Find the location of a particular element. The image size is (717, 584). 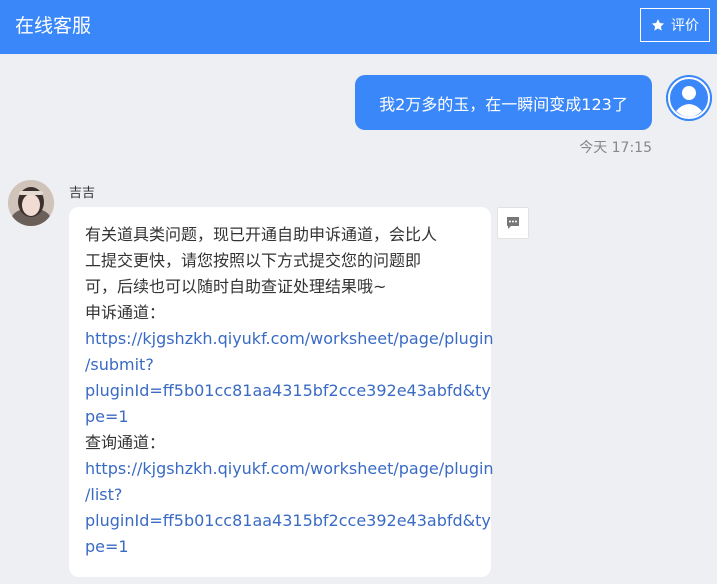

chat-bubble-icon is located at coordinates (513, 223).